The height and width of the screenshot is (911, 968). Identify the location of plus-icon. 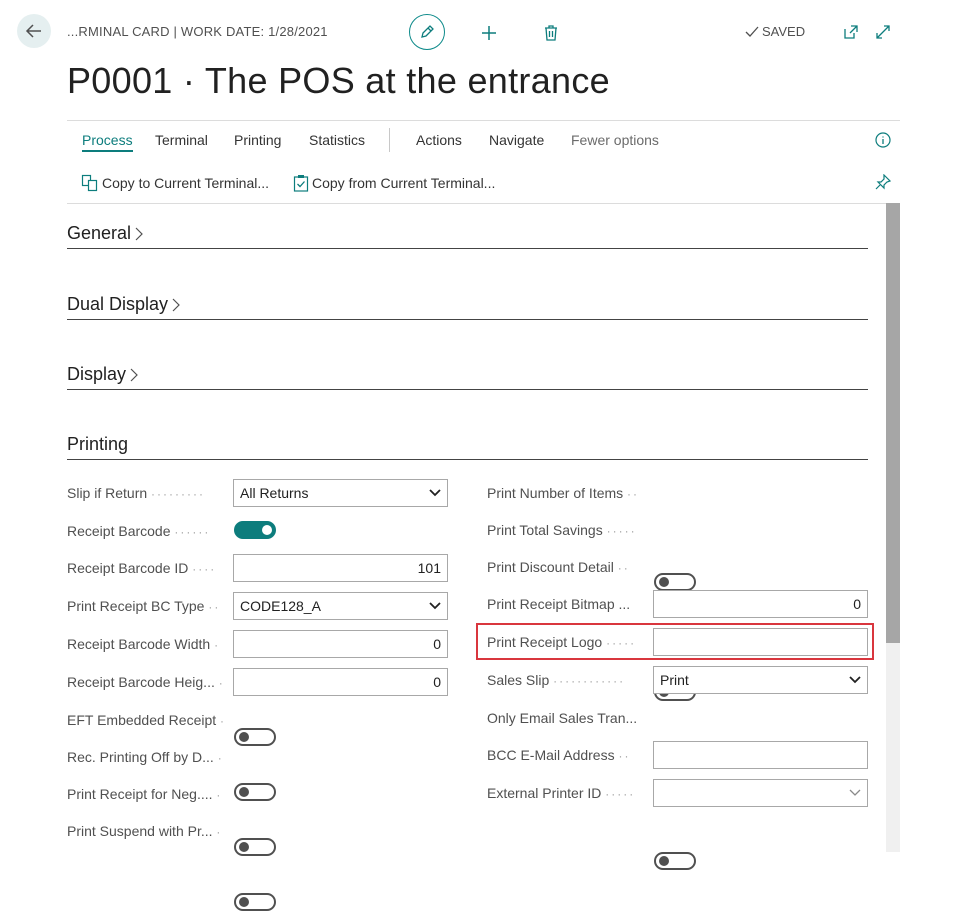
(489, 33).